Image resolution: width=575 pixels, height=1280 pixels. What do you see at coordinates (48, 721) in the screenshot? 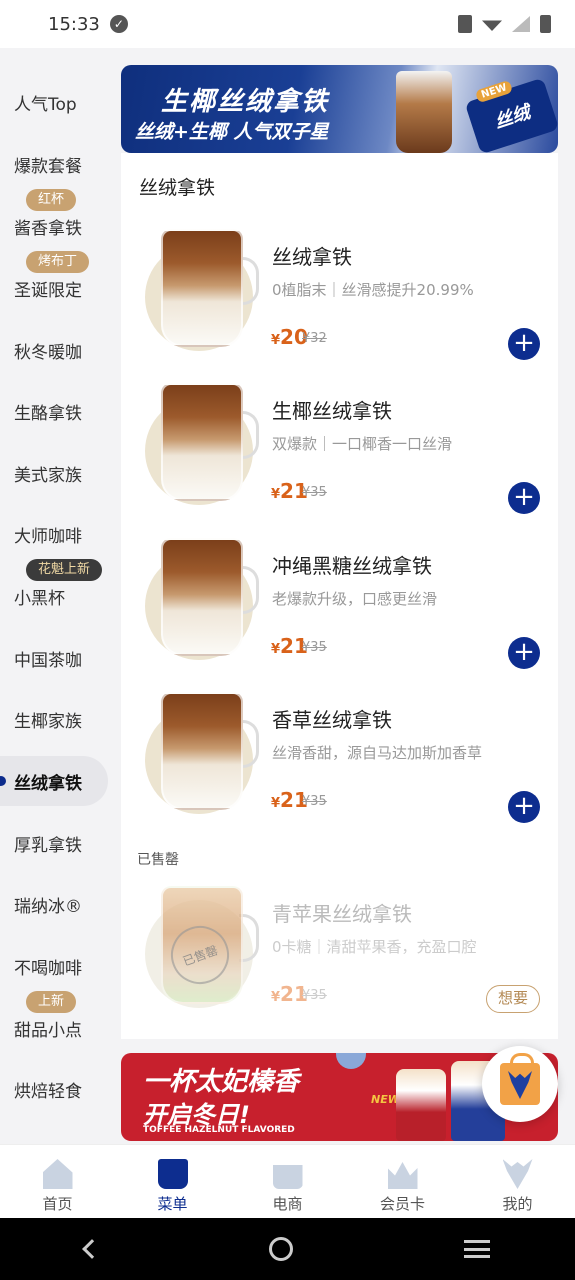
I see `sidebar-item-label: 生椰家族` at bounding box center [48, 721].